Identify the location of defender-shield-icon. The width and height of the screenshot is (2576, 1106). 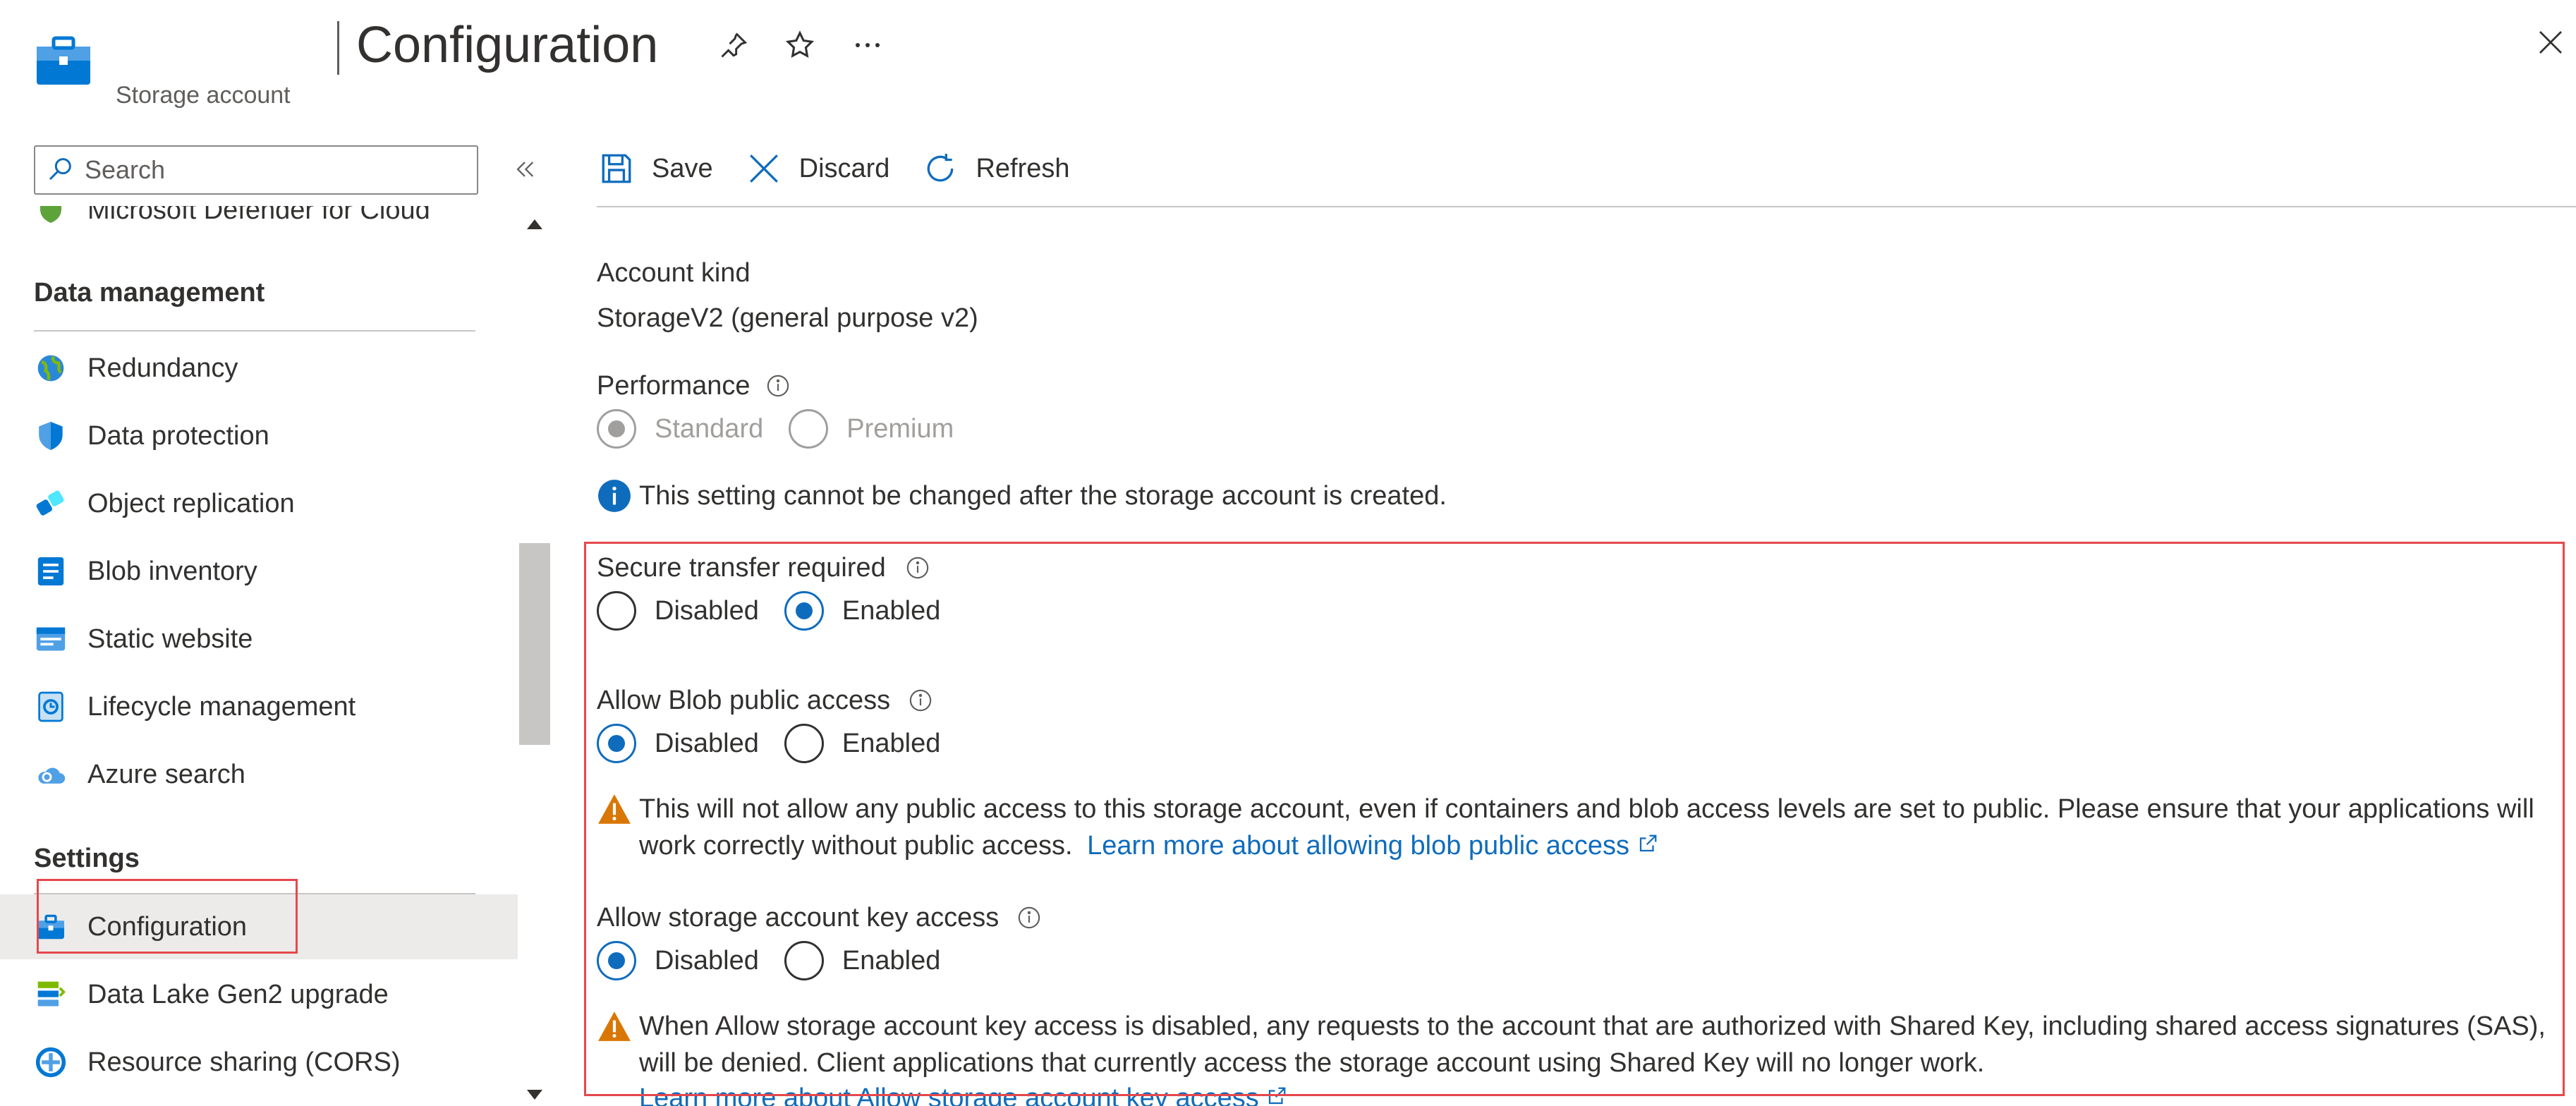
(51, 217).